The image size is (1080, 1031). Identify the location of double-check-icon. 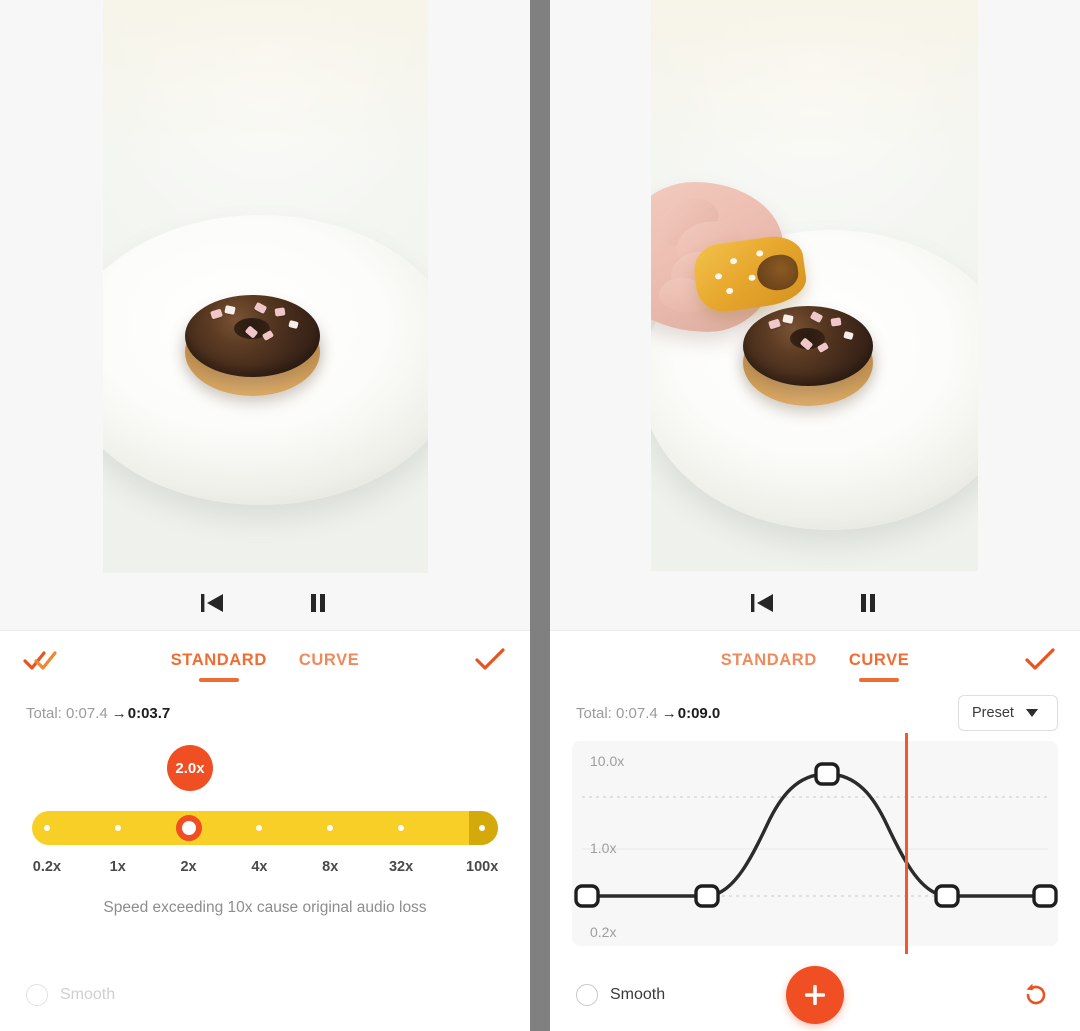
(40, 660).